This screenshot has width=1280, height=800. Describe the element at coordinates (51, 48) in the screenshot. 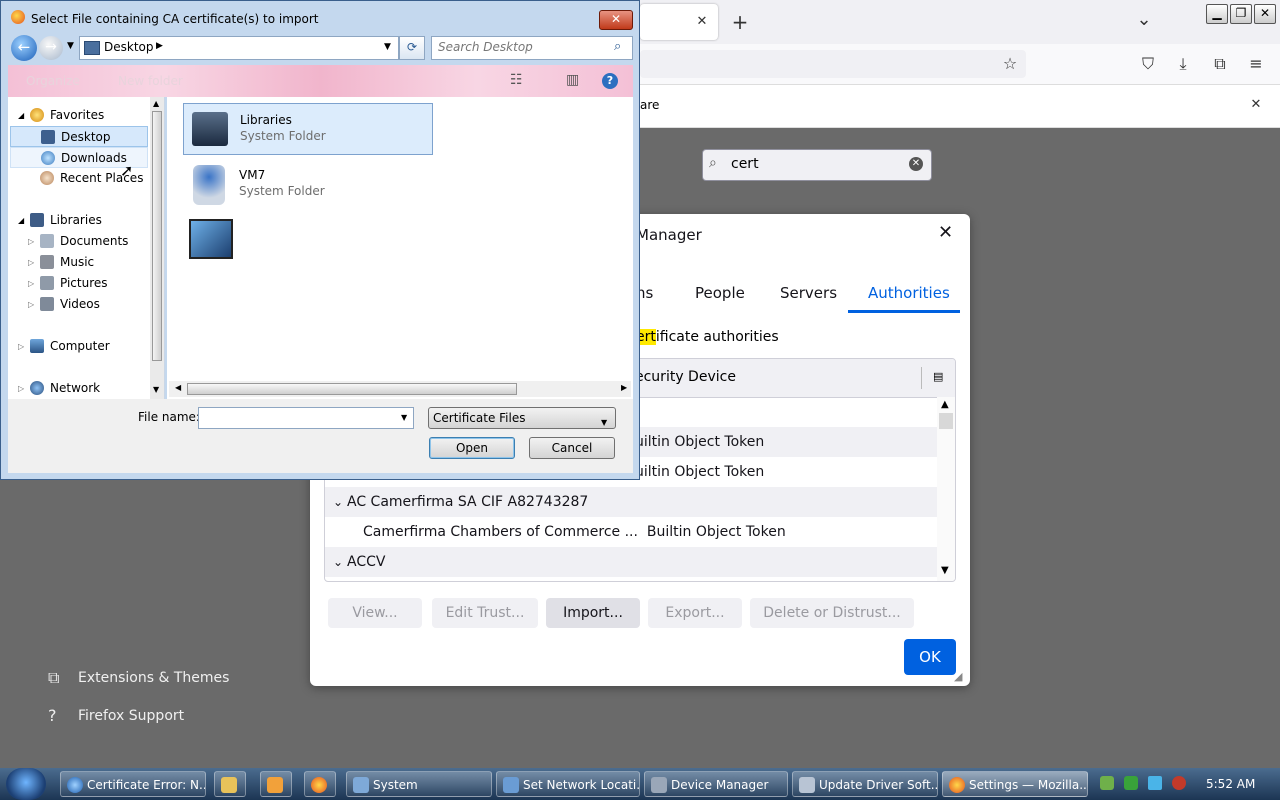

I see `forward-button: →` at that location.